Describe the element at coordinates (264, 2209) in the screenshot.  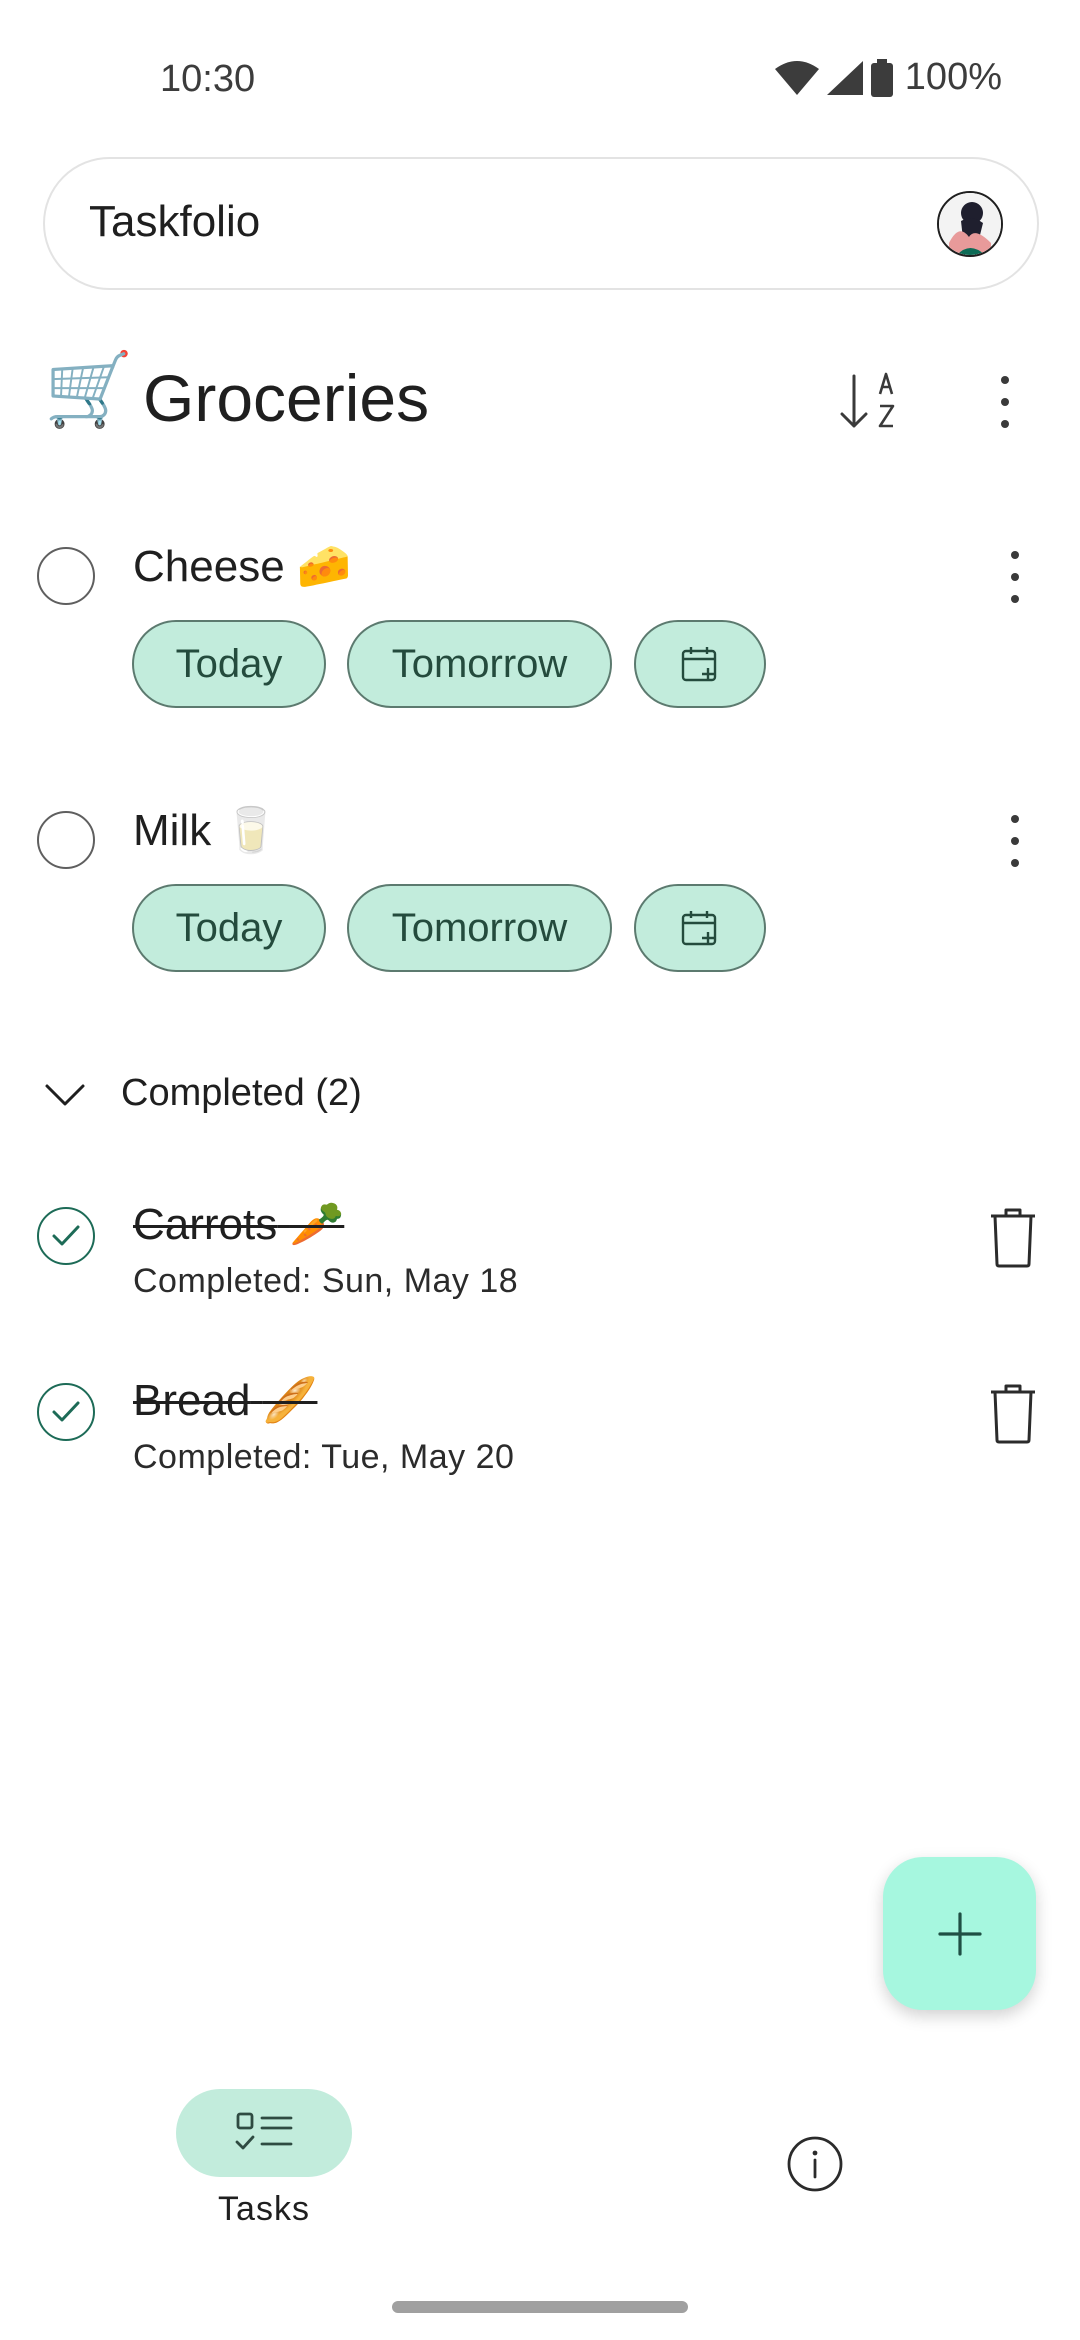
I see `nav-tasks-label: Tasks` at that location.